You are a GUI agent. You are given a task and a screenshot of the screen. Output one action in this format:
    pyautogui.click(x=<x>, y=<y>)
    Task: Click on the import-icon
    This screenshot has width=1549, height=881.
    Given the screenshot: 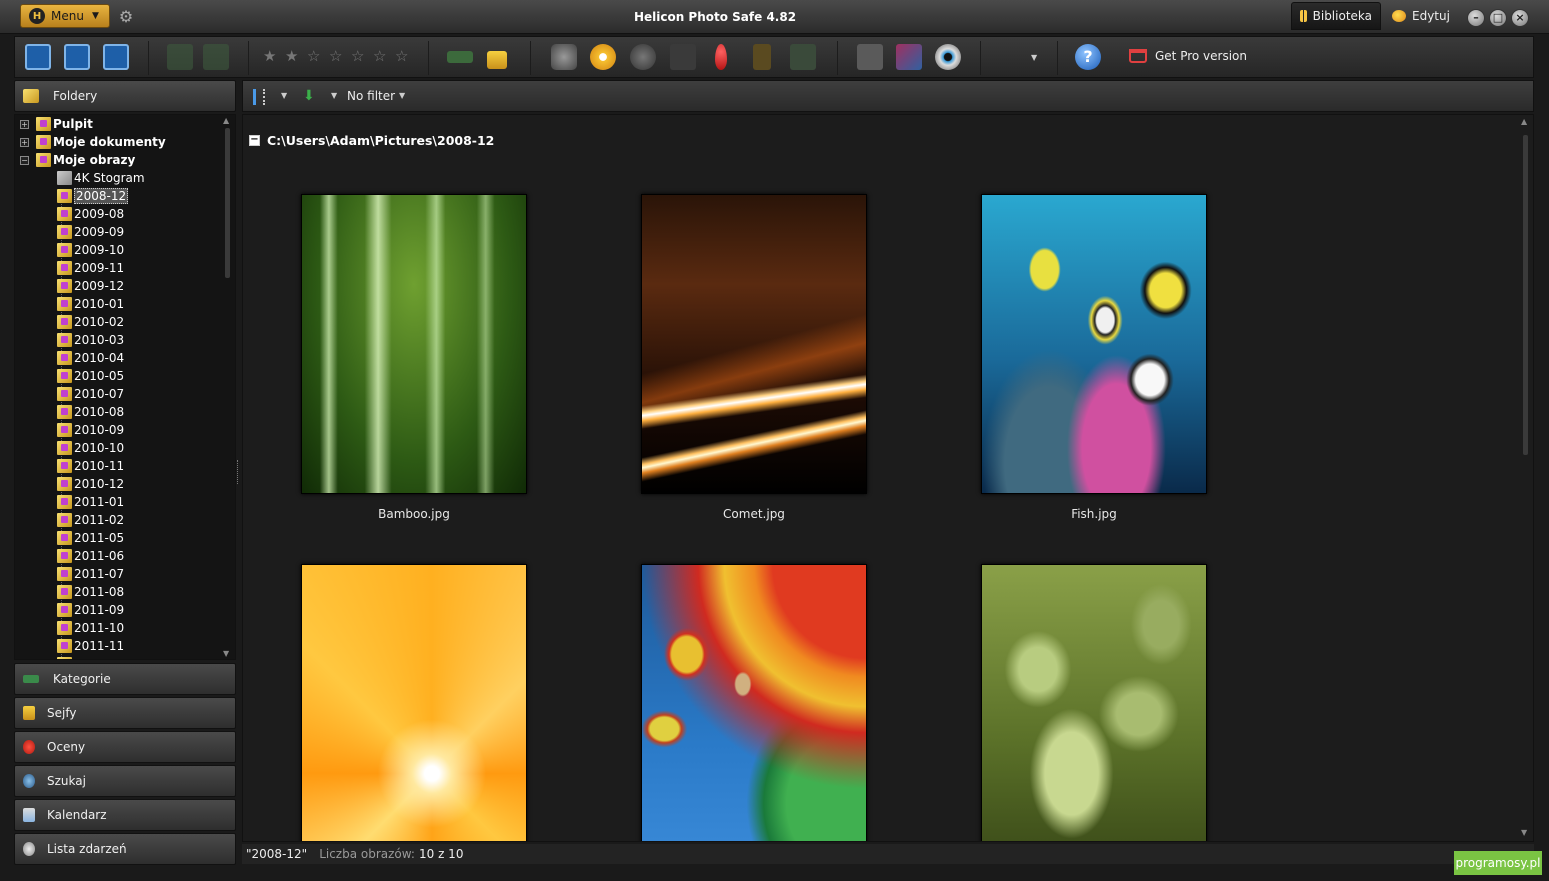 What is the action you would take?
    pyautogui.click(x=180, y=57)
    